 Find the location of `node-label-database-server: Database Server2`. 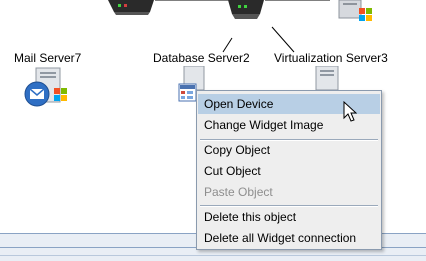

node-label-database-server: Database Server2 is located at coordinates (201, 58).